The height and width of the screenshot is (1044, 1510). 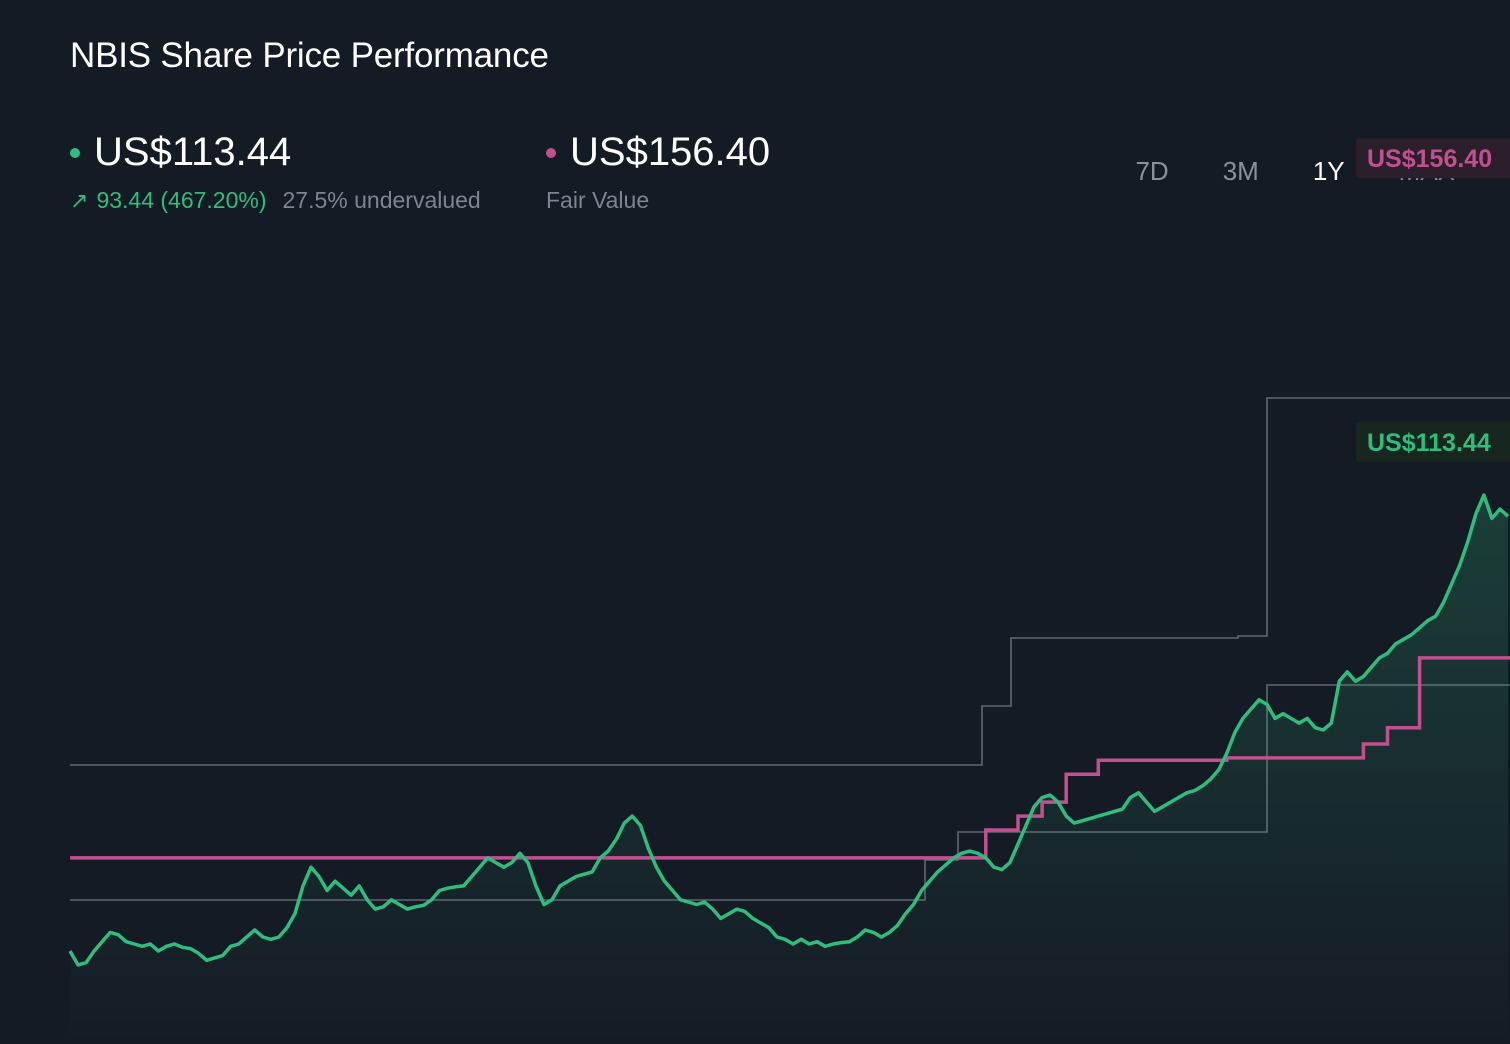 I want to click on fair-value-tag: US$156.40, so click(x=1433, y=158).